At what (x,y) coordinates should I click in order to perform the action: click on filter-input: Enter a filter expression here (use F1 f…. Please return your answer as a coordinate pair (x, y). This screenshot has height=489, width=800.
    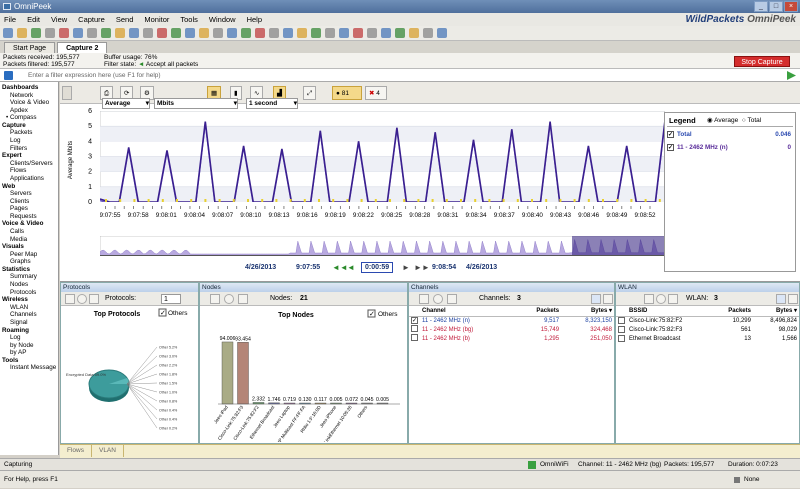
    Looking at the image, I should click on (94, 75).